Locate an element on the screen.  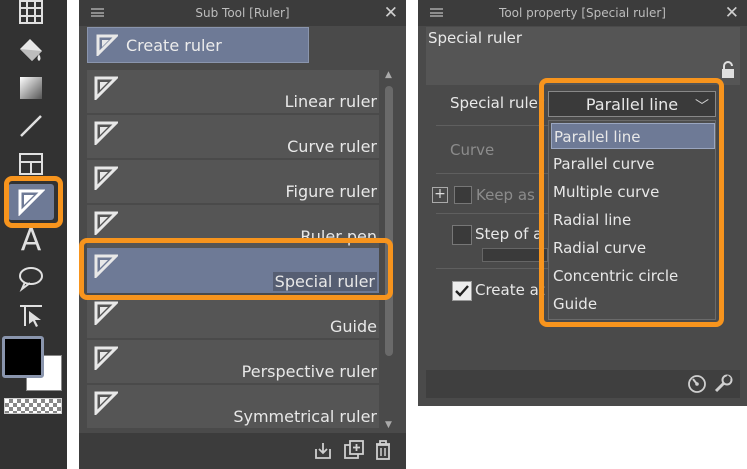
fill-tool-button is located at coordinates (31, 50).